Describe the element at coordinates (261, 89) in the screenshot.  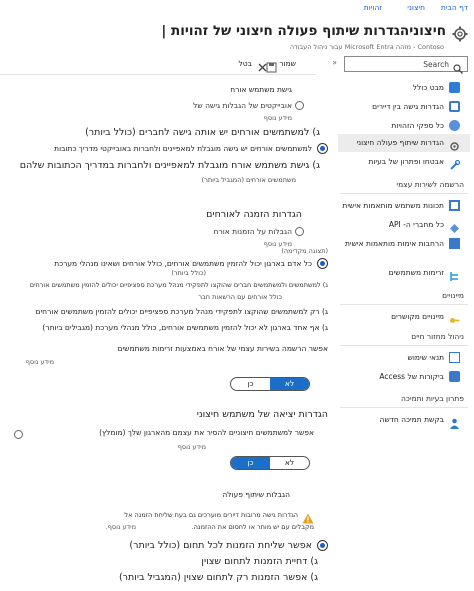
I see `guest-access-heading: גישת משתמש אורח` at that location.